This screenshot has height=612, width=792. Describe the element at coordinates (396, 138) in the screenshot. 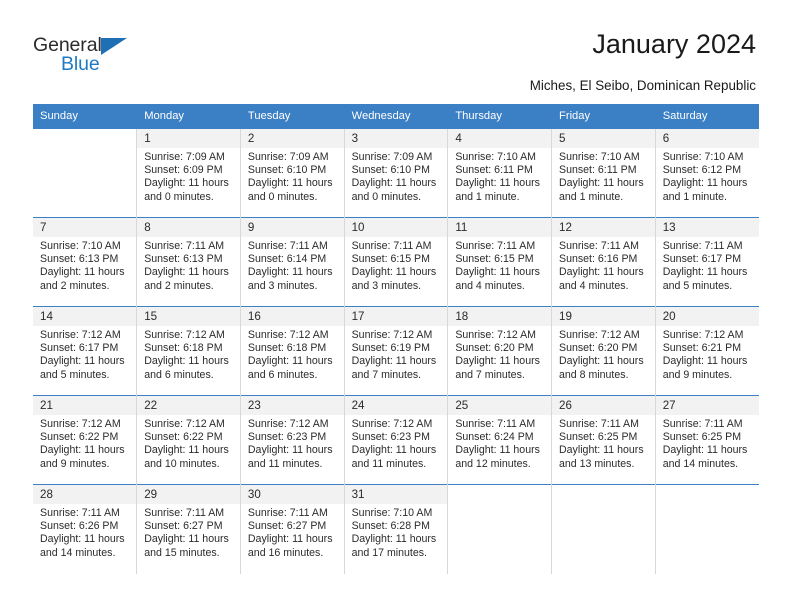

I see `day-number: 3` at that location.